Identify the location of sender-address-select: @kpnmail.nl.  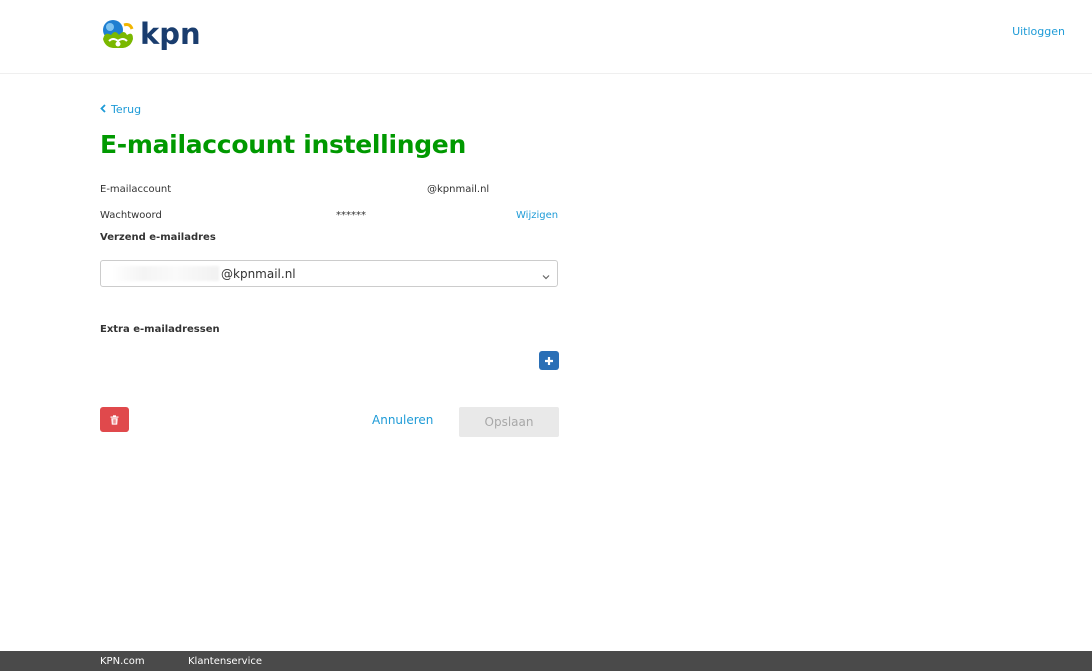
(329, 273).